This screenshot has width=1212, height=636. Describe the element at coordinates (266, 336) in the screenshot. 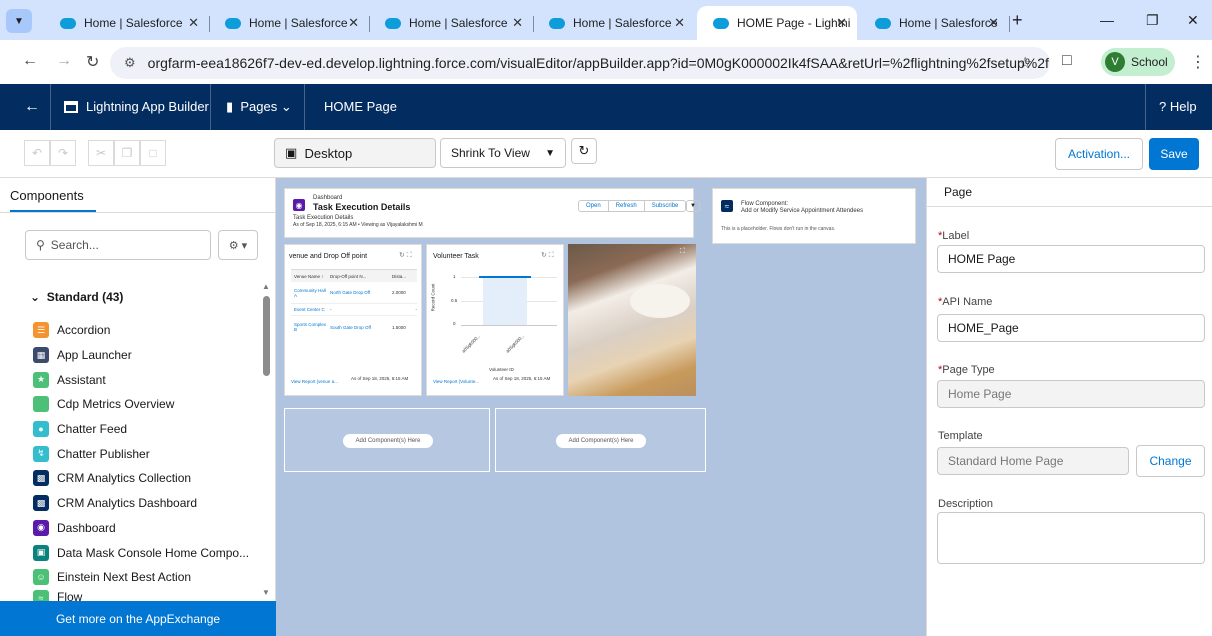

I see `scrollbar-thumb` at that location.